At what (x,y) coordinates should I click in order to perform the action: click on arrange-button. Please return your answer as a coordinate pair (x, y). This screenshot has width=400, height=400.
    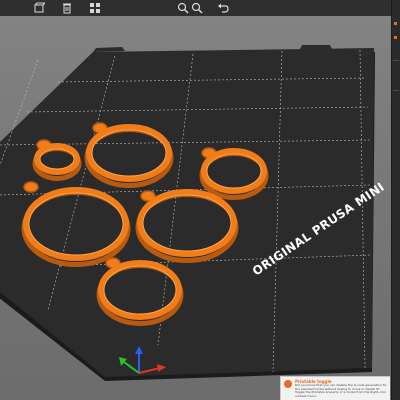
    Looking at the image, I should click on (95, 8).